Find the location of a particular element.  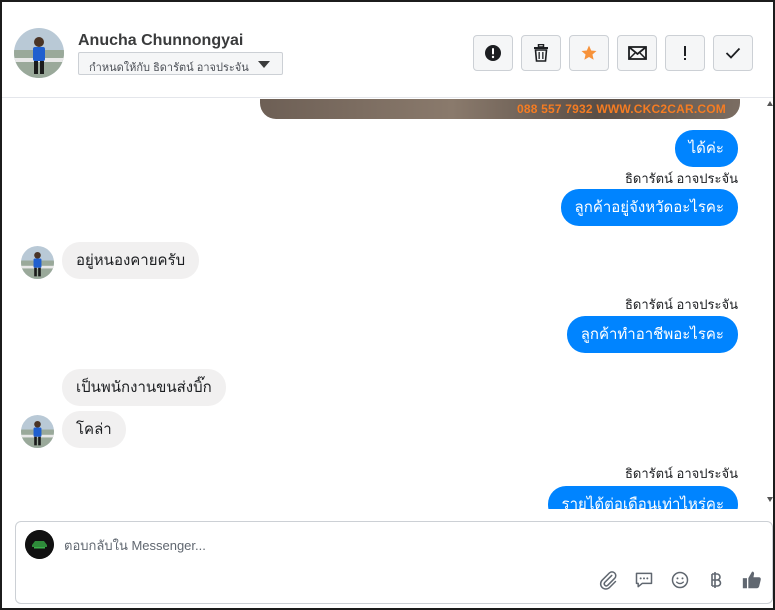

trash-icon is located at coordinates (541, 53).